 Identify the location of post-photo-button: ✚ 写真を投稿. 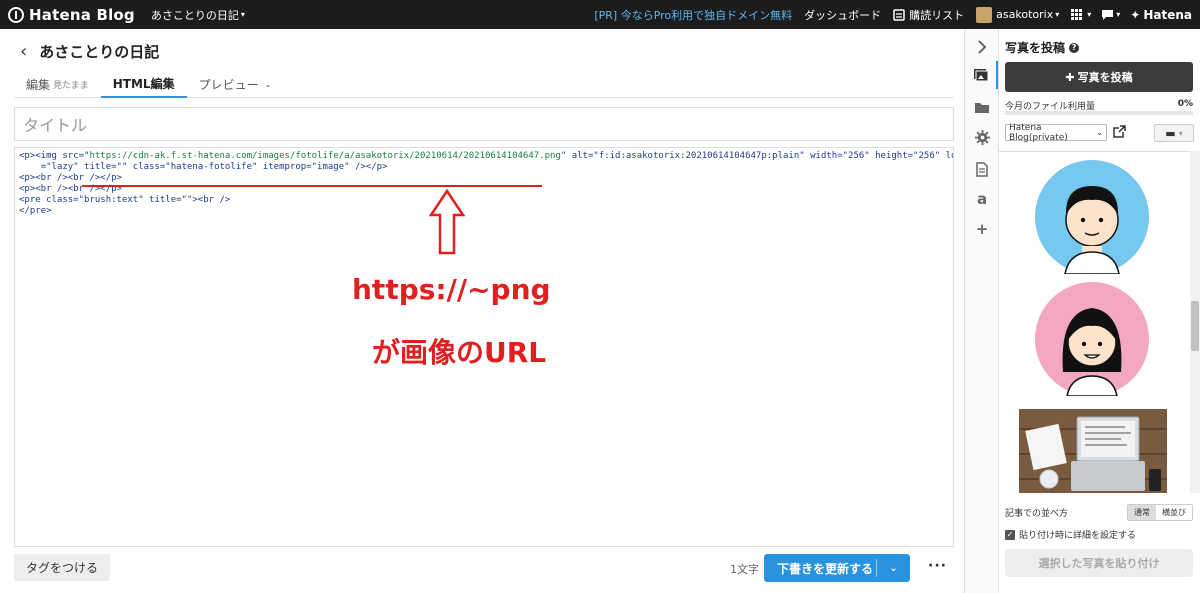
(1099, 77).